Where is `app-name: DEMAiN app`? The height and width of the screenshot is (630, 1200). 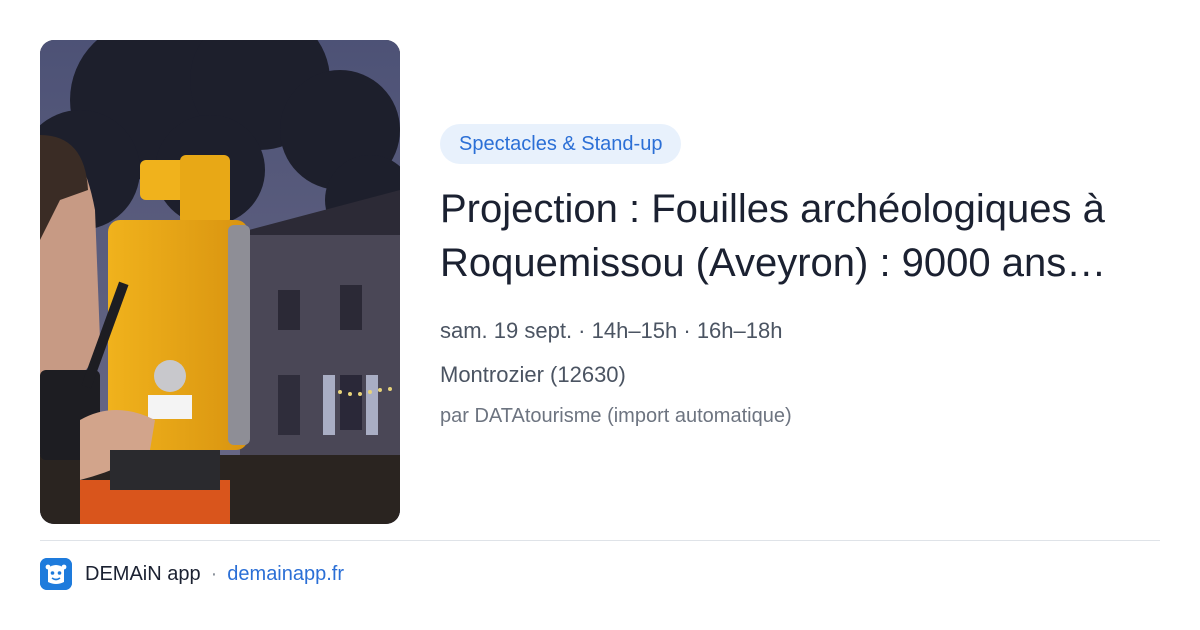 app-name: DEMAiN app is located at coordinates (143, 574).